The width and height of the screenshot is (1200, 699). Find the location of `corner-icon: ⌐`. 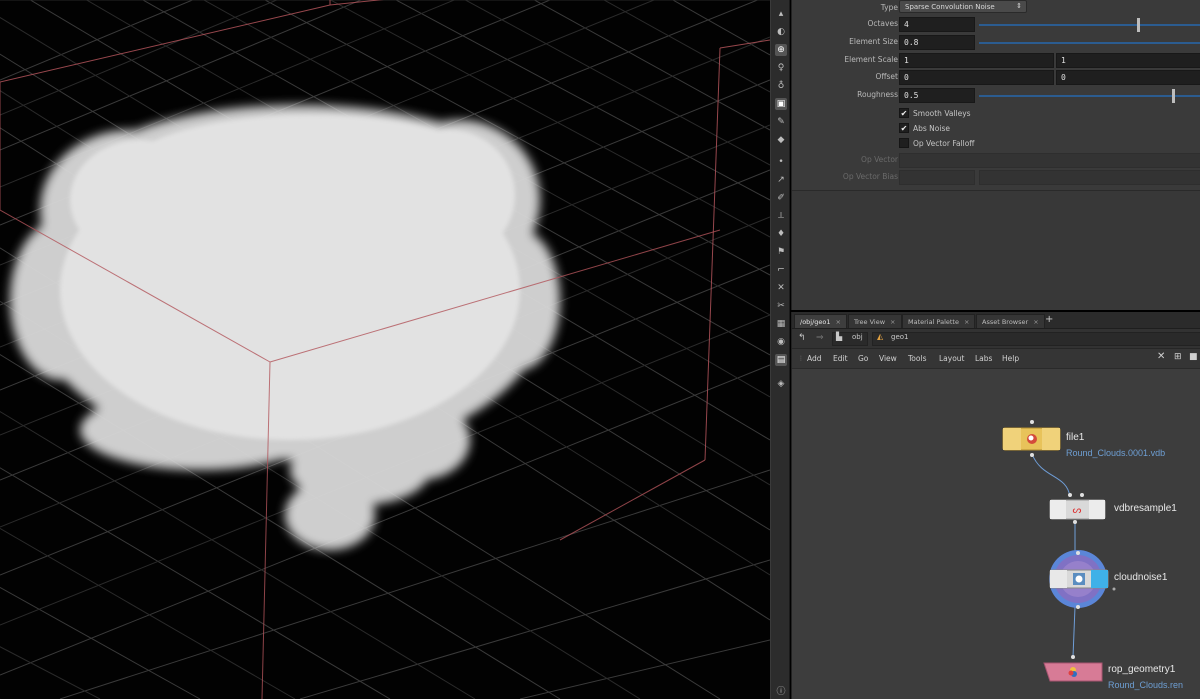

corner-icon: ⌐ is located at coordinates (781, 270).